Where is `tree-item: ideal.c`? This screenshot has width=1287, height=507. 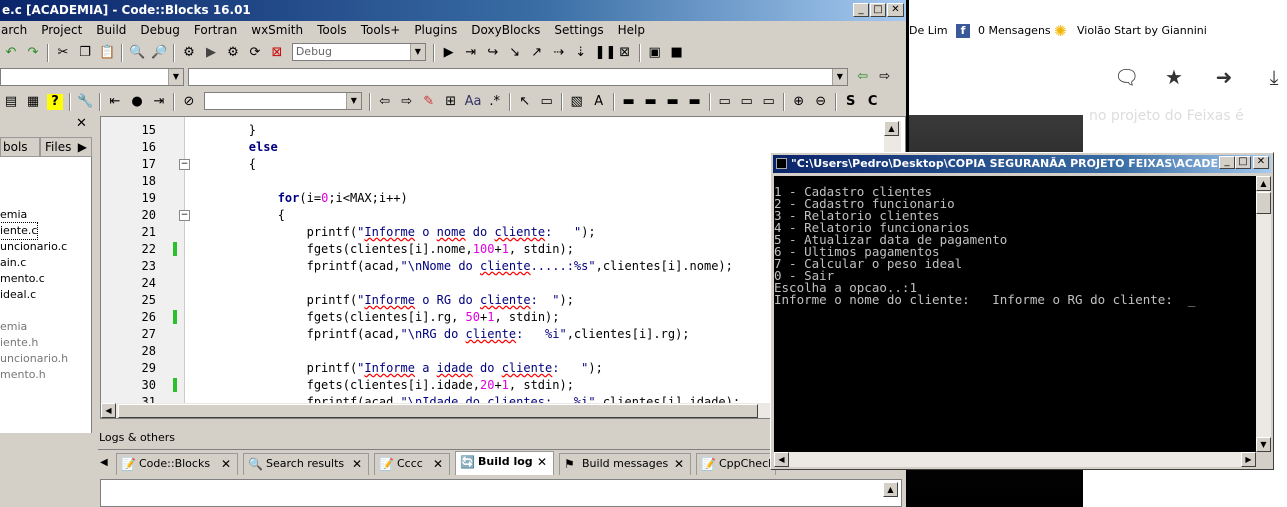
tree-item: ideal.c is located at coordinates (18, 295).